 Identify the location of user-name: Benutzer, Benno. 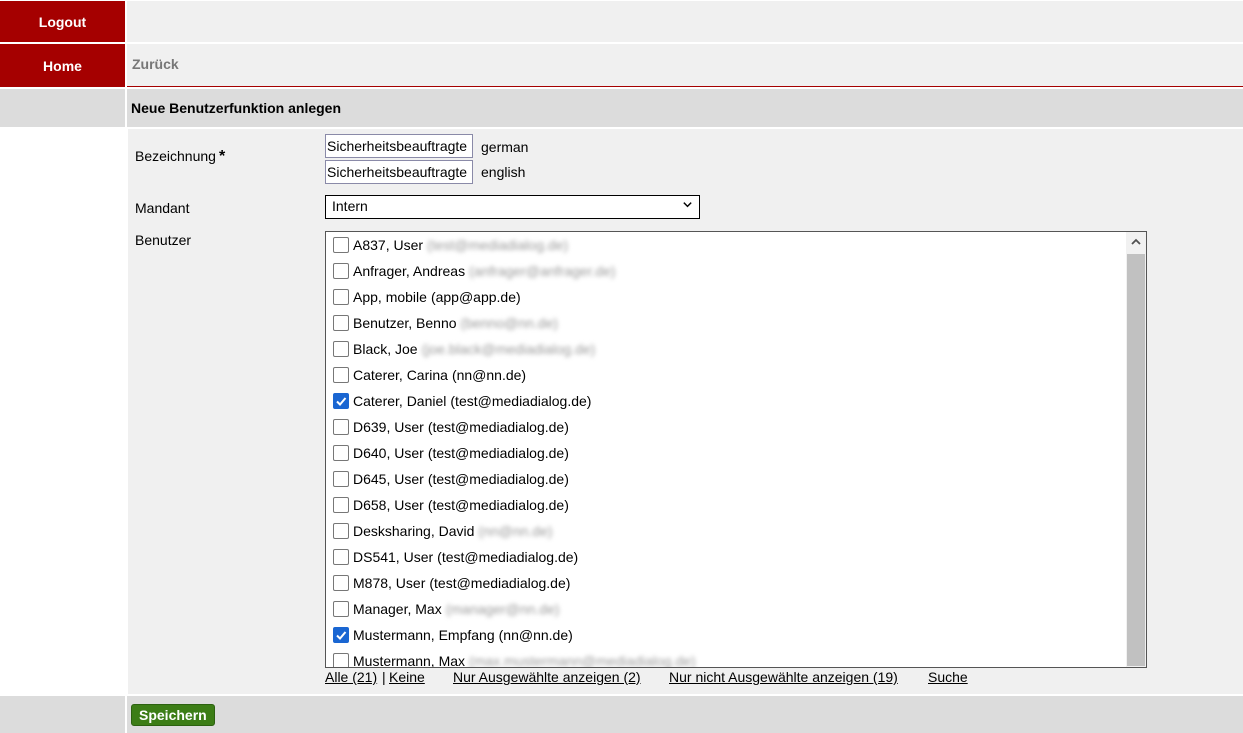
(405, 323).